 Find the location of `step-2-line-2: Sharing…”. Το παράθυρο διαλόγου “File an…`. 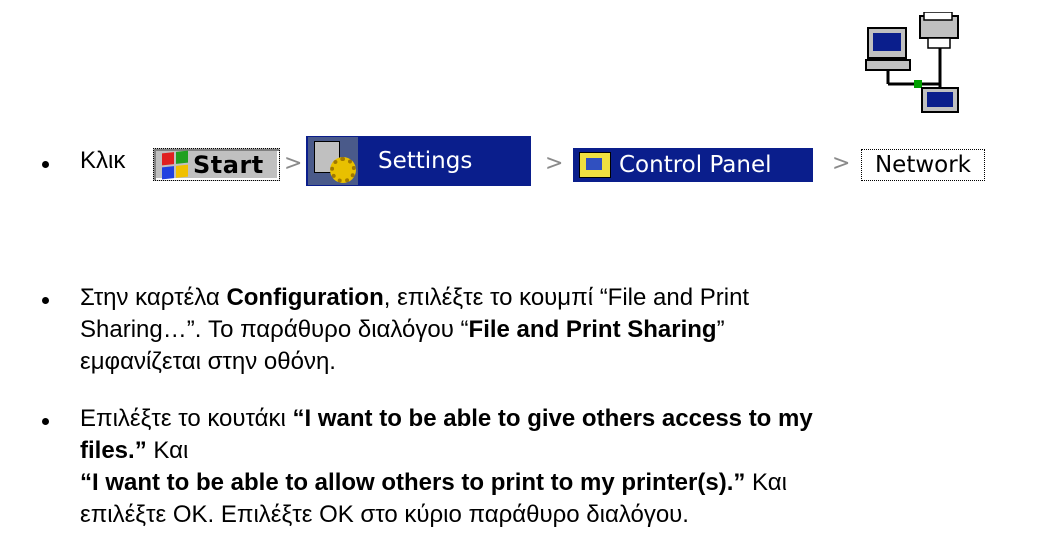

step-2-line-2: Sharing…”. Το παράθυρο διαλόγου “File an… is located at coordinates (402, 329).